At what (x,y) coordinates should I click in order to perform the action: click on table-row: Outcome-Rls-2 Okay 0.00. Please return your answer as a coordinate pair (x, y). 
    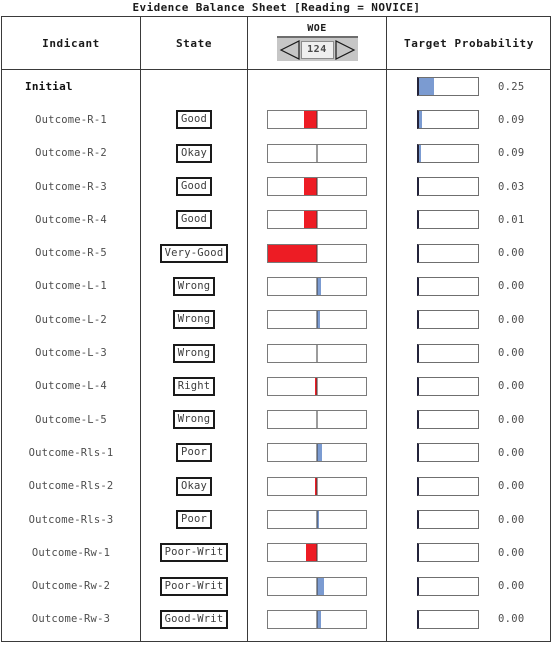
    Looking at the image, I should click on (276, 486).